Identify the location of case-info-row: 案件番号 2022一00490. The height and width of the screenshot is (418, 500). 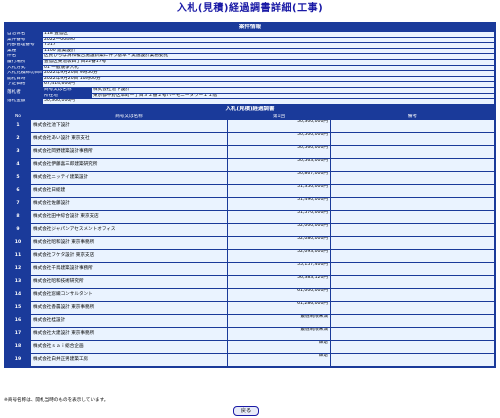
(250, 40).